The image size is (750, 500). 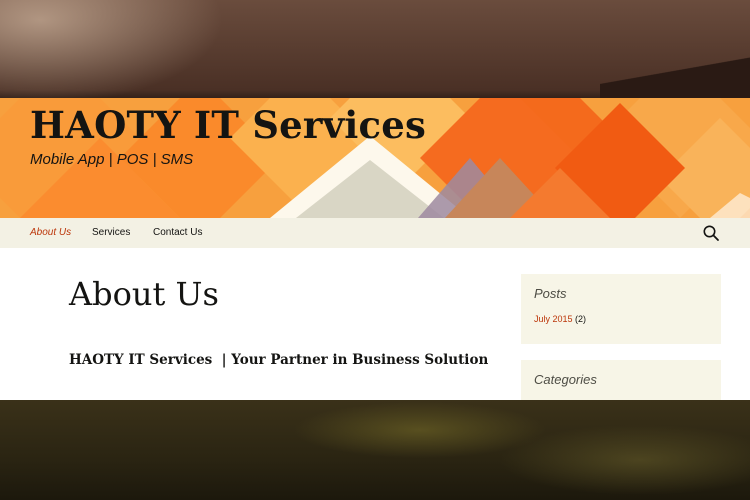 I want to click on archive-count: (2), so click(x=581, y=319).